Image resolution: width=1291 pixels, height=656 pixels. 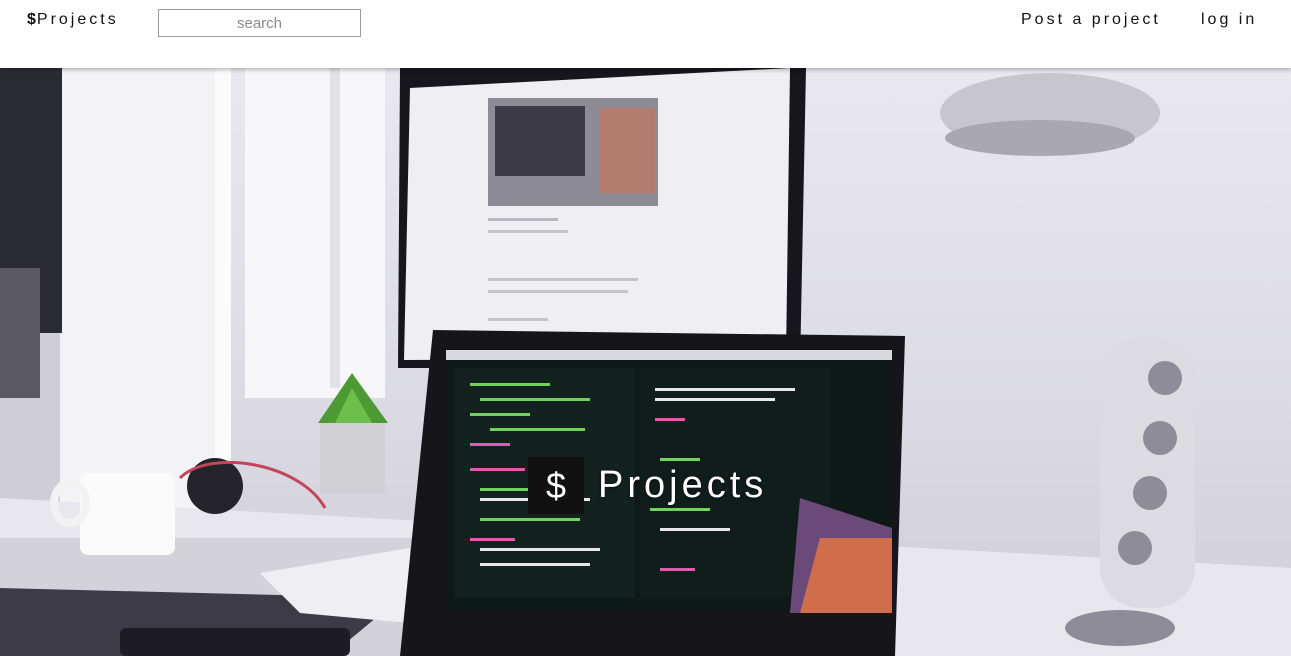 I want to click on top-navbar: $Projects Post a project log in, so click(x=645, y=34).